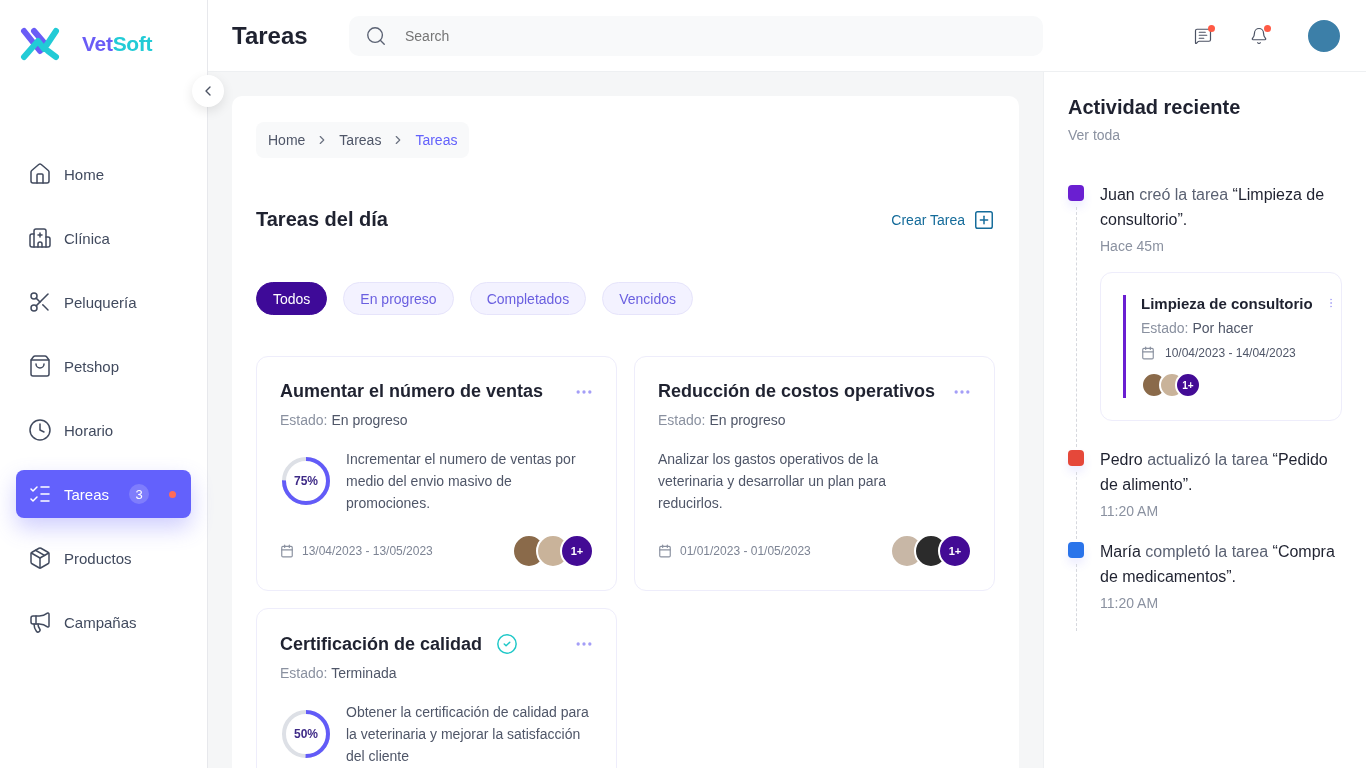 Image resolution: width=1366 pixels, height=768 pixels. I want to click on panel-title: Actividad reciente, so click(1155, 107).